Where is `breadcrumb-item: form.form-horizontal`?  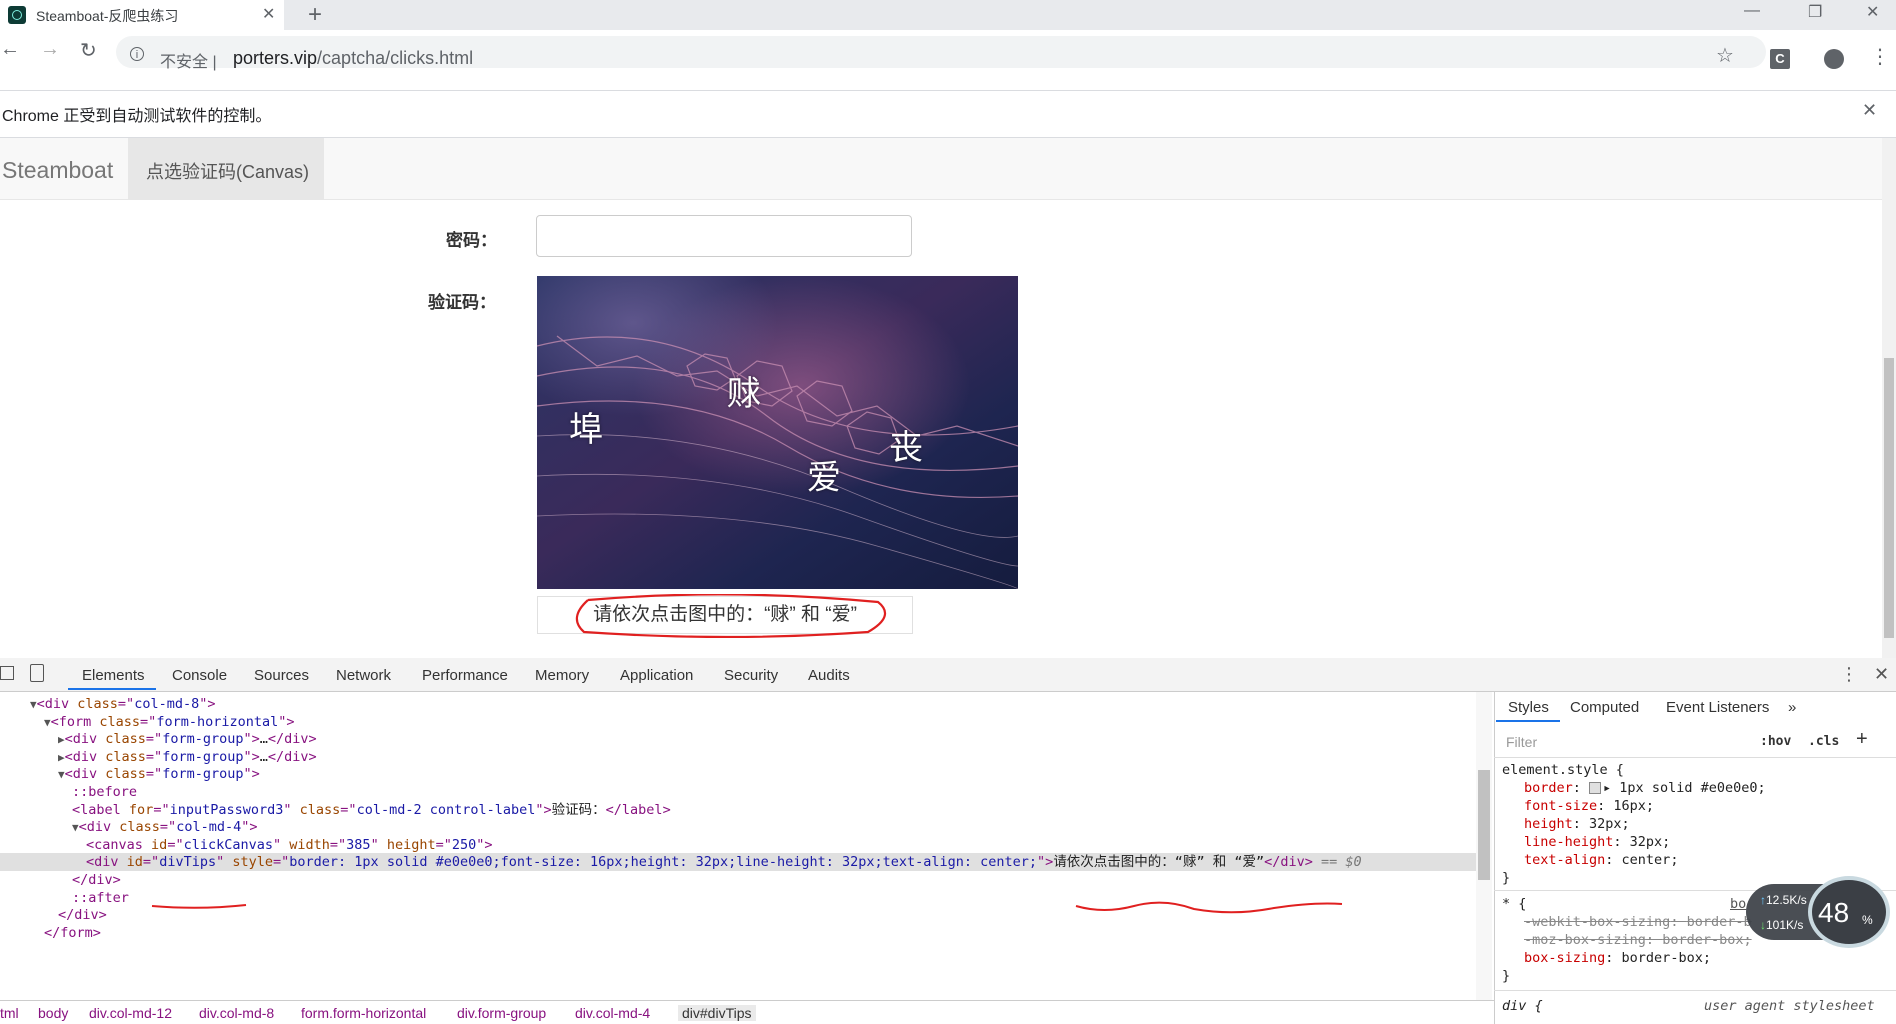
breadcrumb-item: form.form-horizontal is located at coordinates (363, 1013).